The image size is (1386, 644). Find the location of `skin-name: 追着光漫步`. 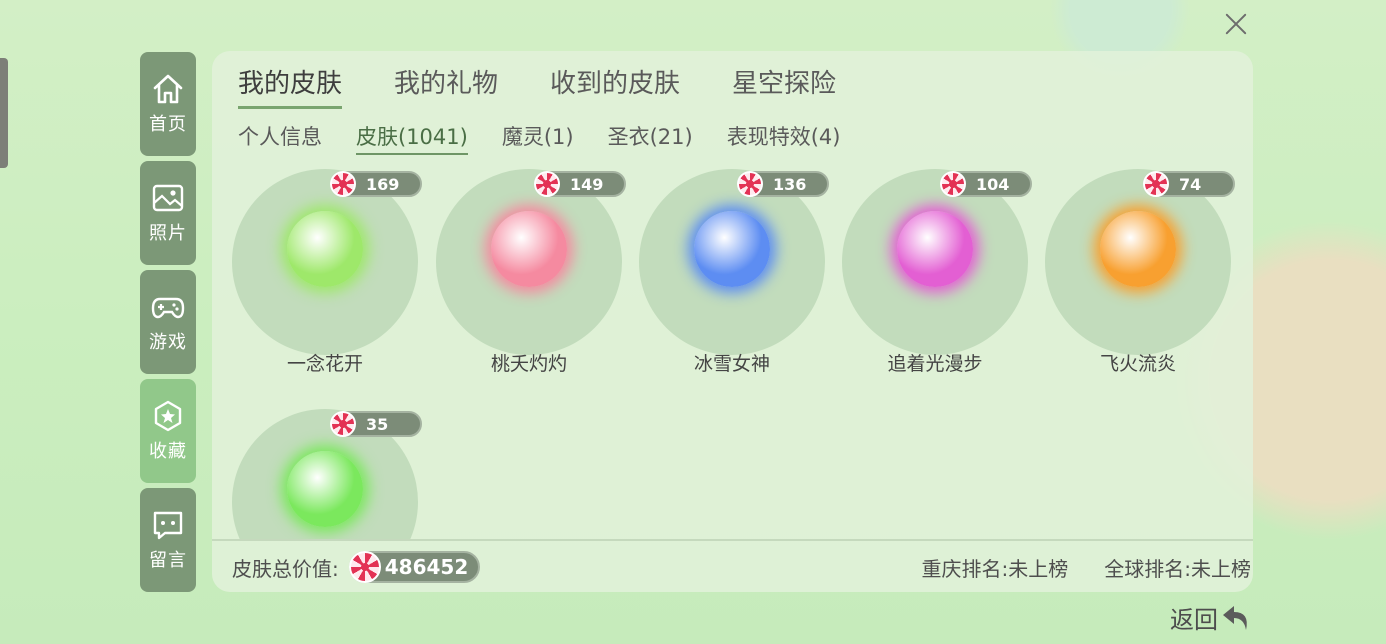

skin-name: 追着光漫步 is located at coordinates (935, 364).